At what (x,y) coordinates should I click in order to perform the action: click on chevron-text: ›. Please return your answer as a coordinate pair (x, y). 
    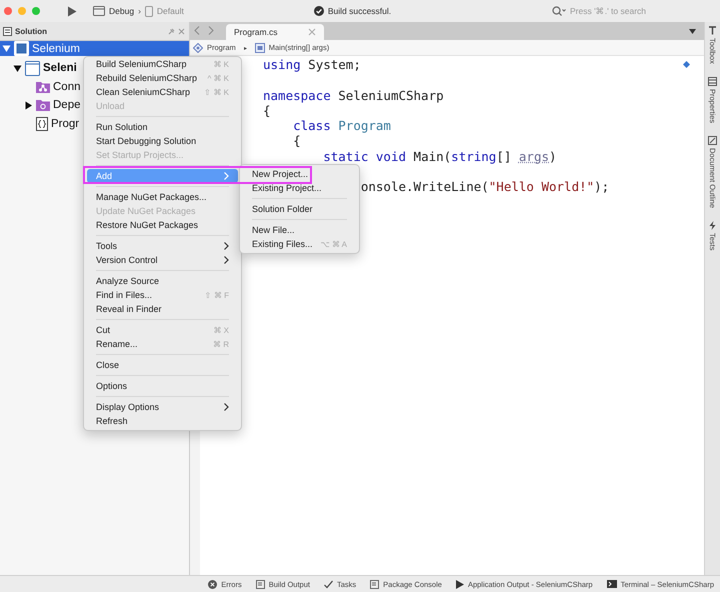
    Looking at the image, I should click on (139, 11).